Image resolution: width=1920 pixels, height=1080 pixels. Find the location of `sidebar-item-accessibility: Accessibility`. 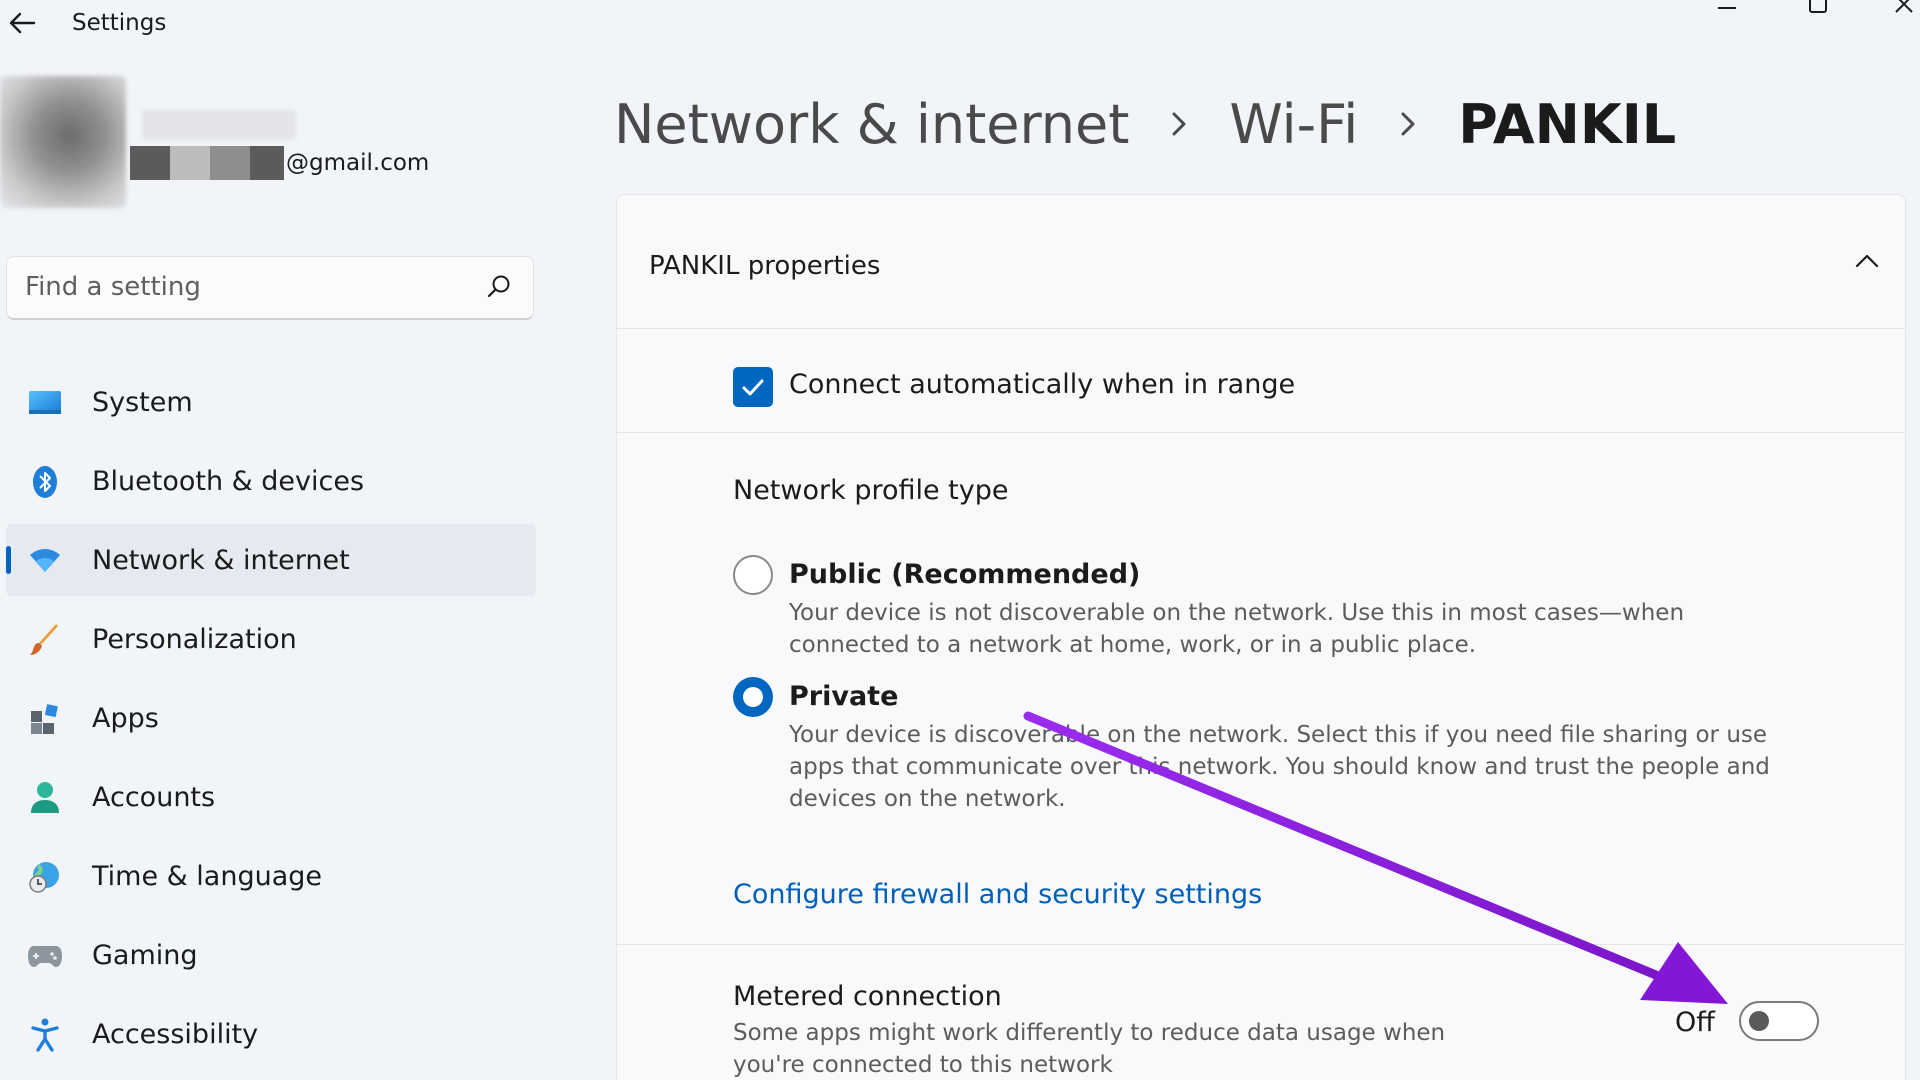

sidebar-item-accessibility: Accessibility is located at coordinates (271, 1034).